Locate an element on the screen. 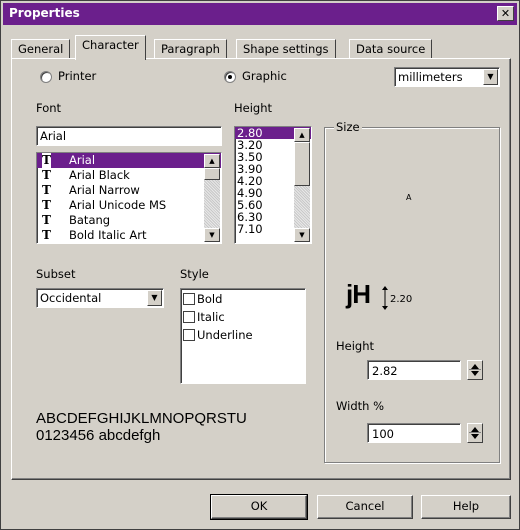 This screenshot has width=520, height=530. subset-select: Occidental ▼ is located at coordinates (100, 298).